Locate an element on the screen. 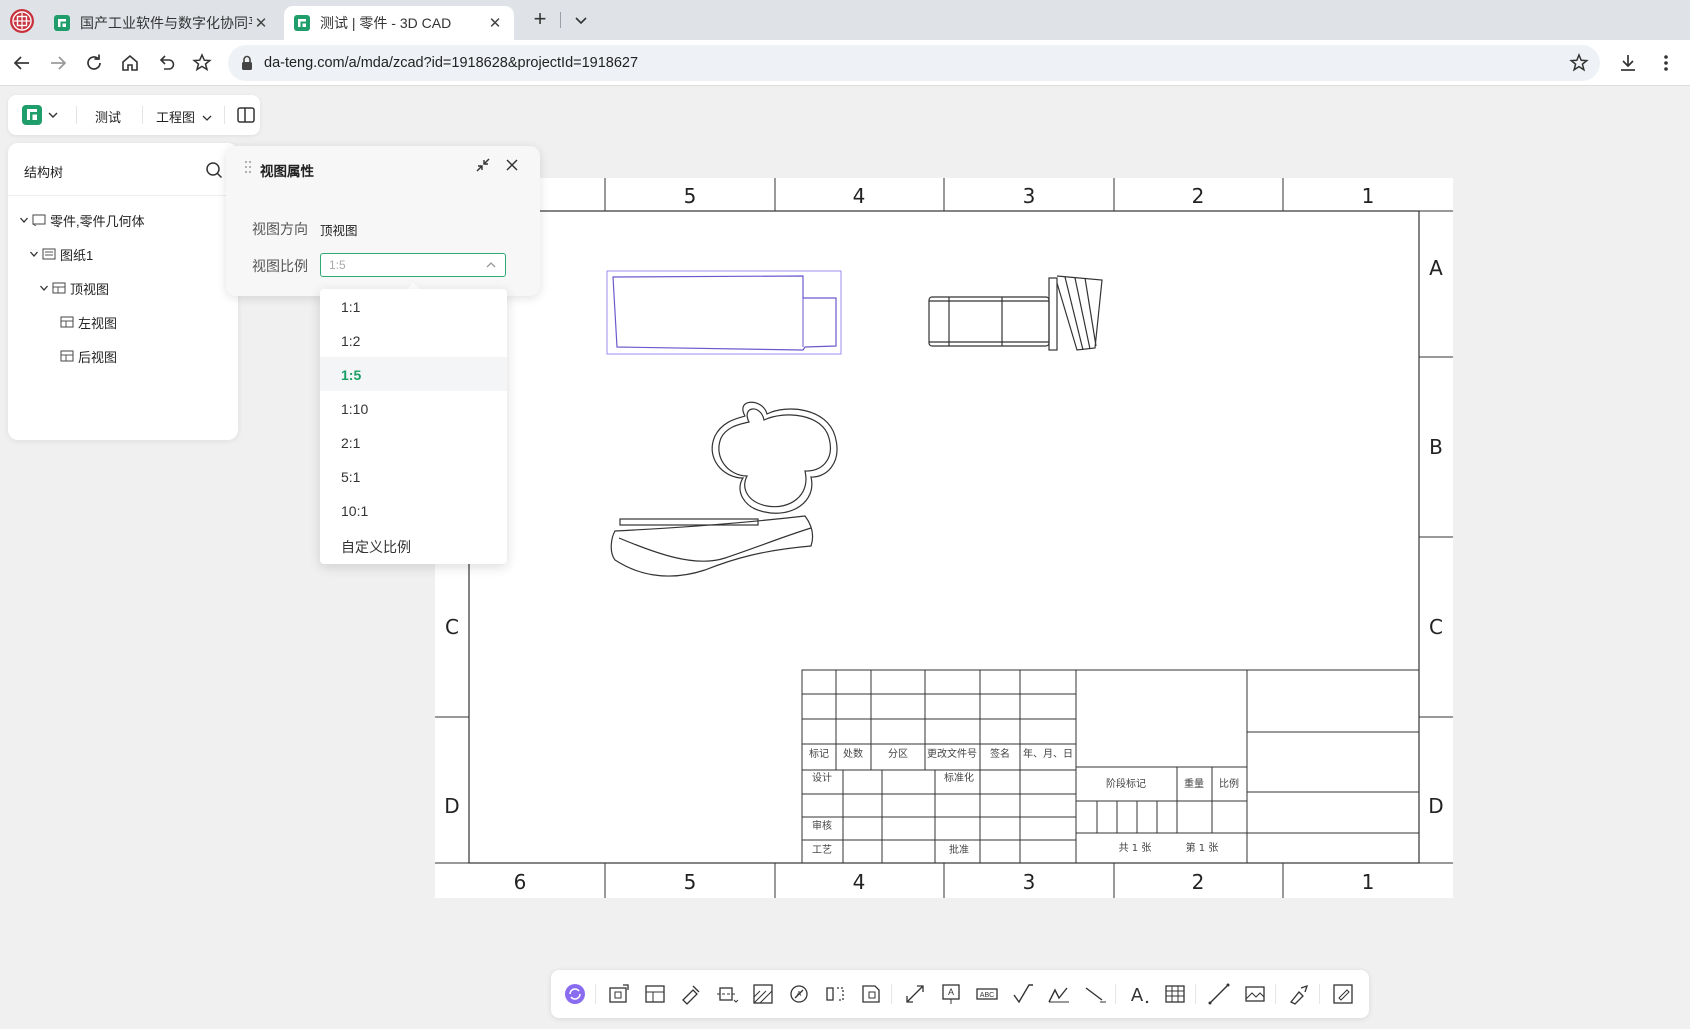 This screenshot has height=1029, width=1690. tree-node-label: 左视图 is located at coordinates (98, 323).